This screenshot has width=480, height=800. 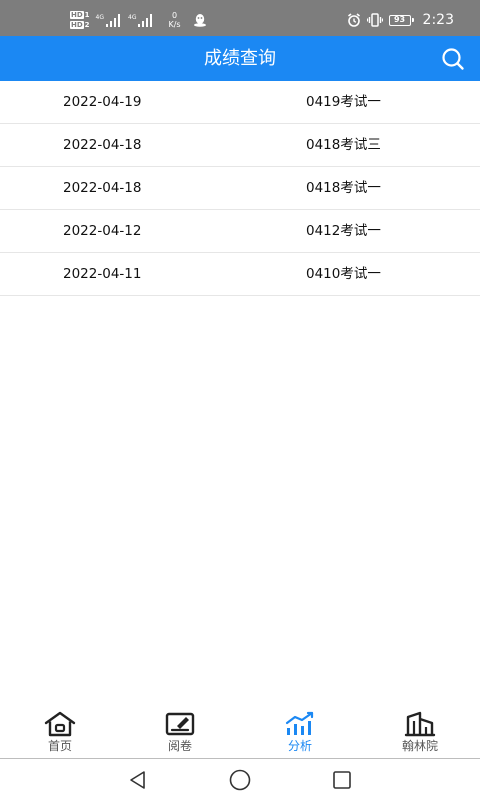 What do you see at coordinates (343, 145) in the screenshot?
I see `exam-name: 0418考试三` at bounding box center [343, 145].